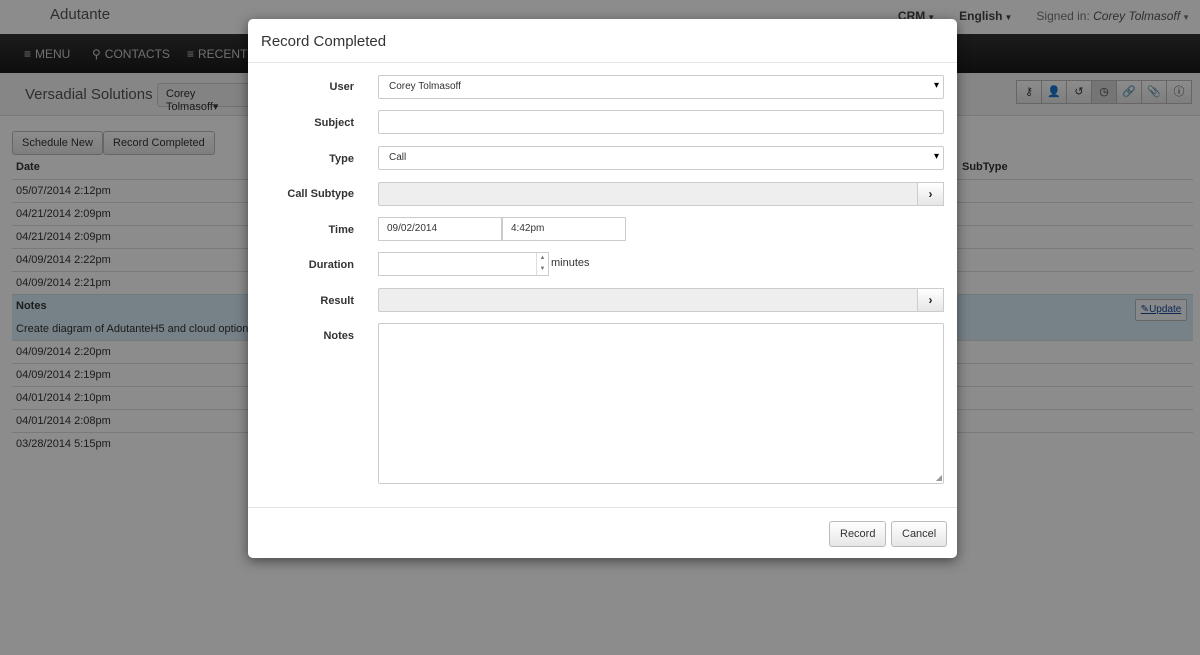 The height and width of the screenshot is (655, 1200). What do you see at coordinates (661, 403) in the screenshot?
I see `notes-textarea: ◢` at bounding box center [661, 403].